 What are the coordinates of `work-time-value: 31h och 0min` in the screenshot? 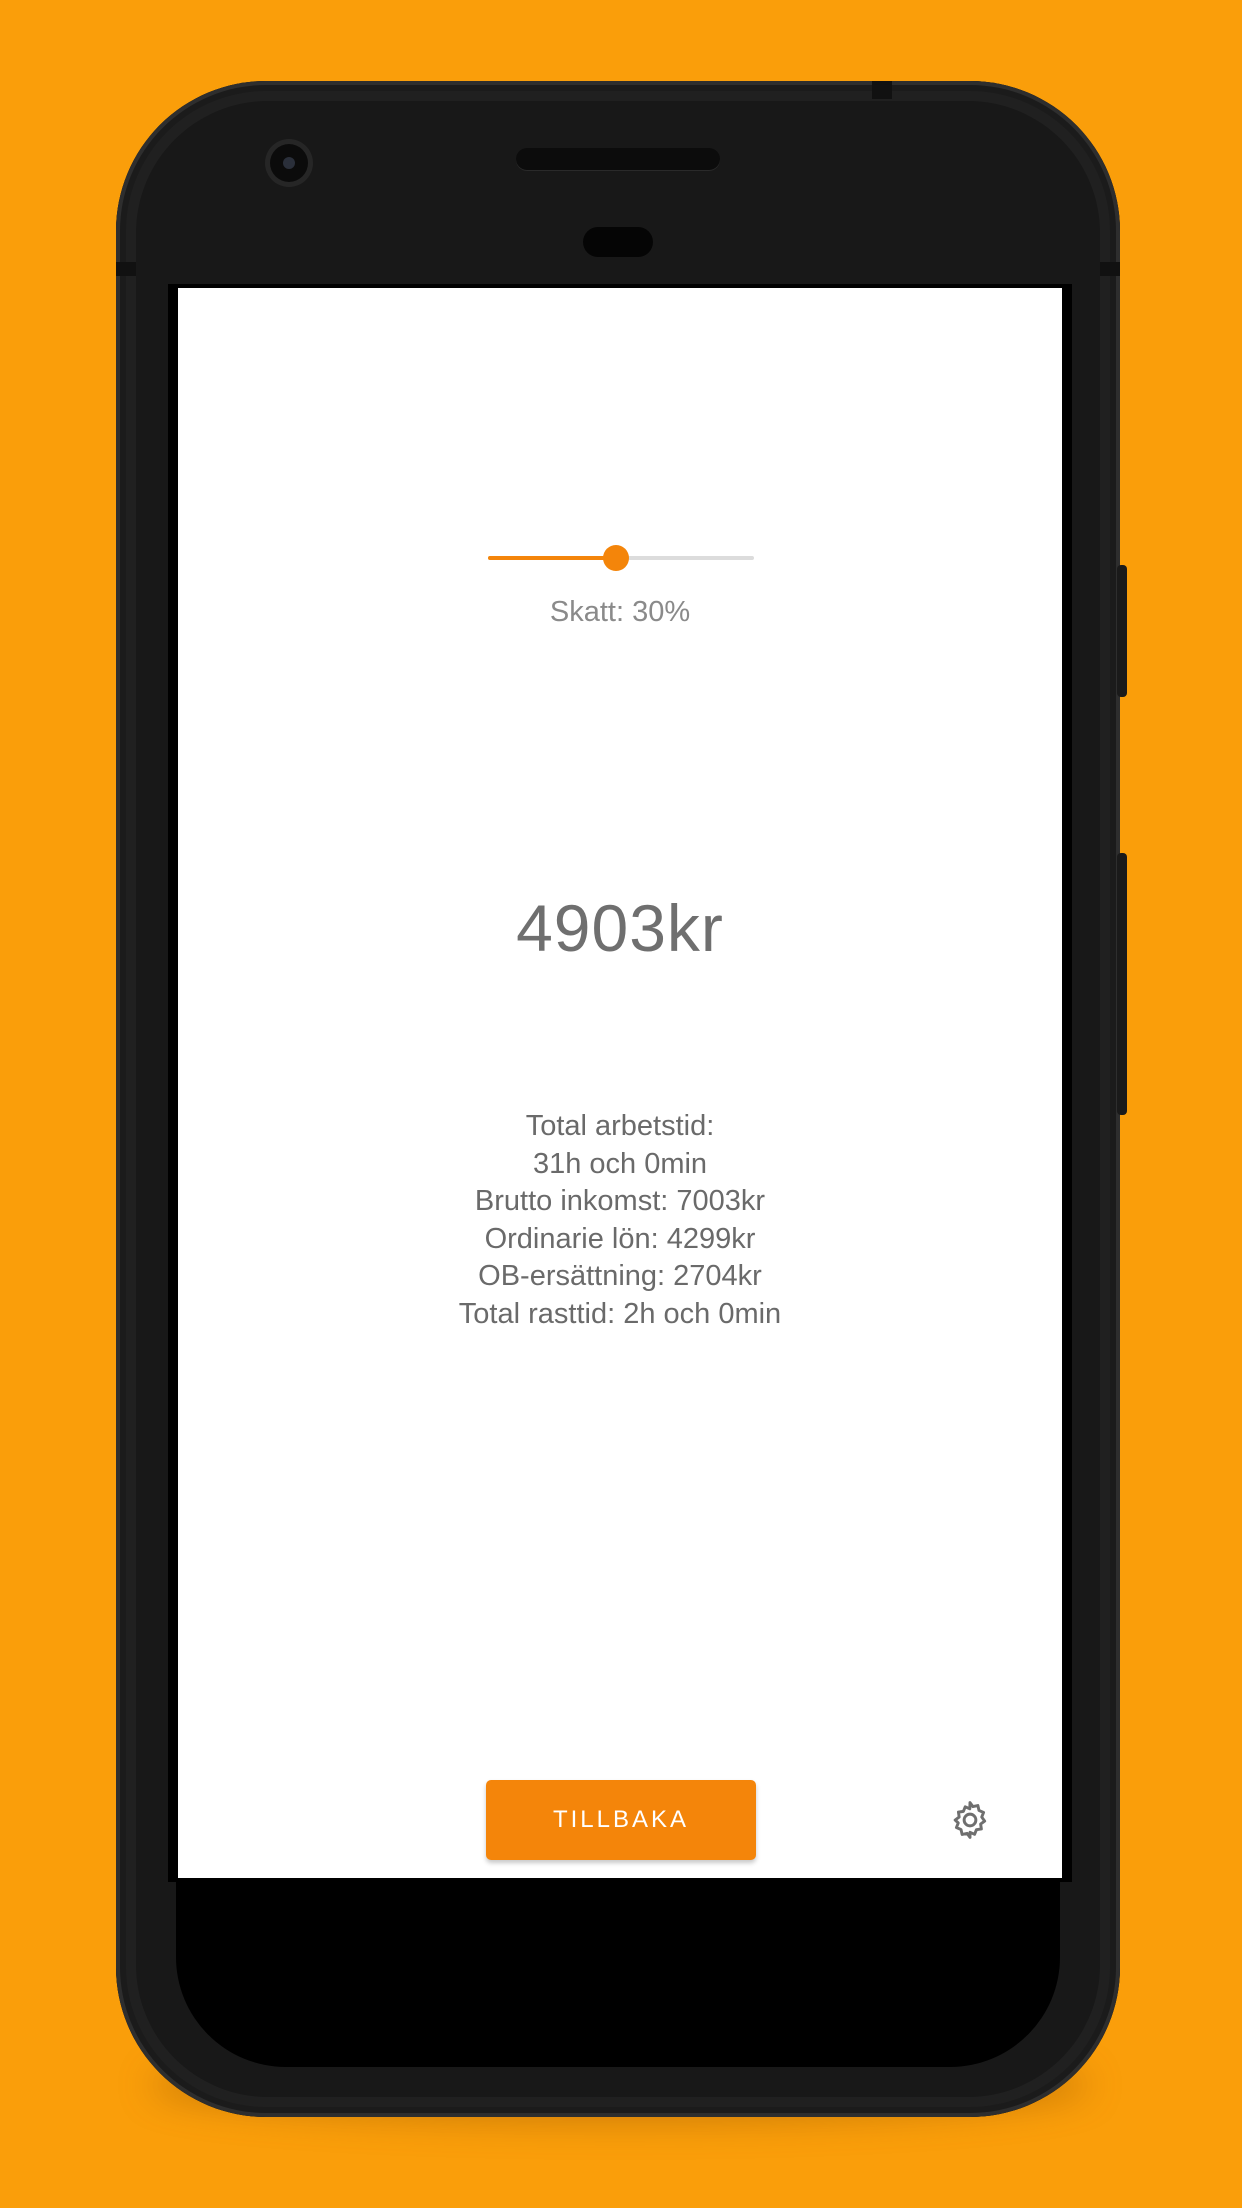 It's located at (620, 1163).